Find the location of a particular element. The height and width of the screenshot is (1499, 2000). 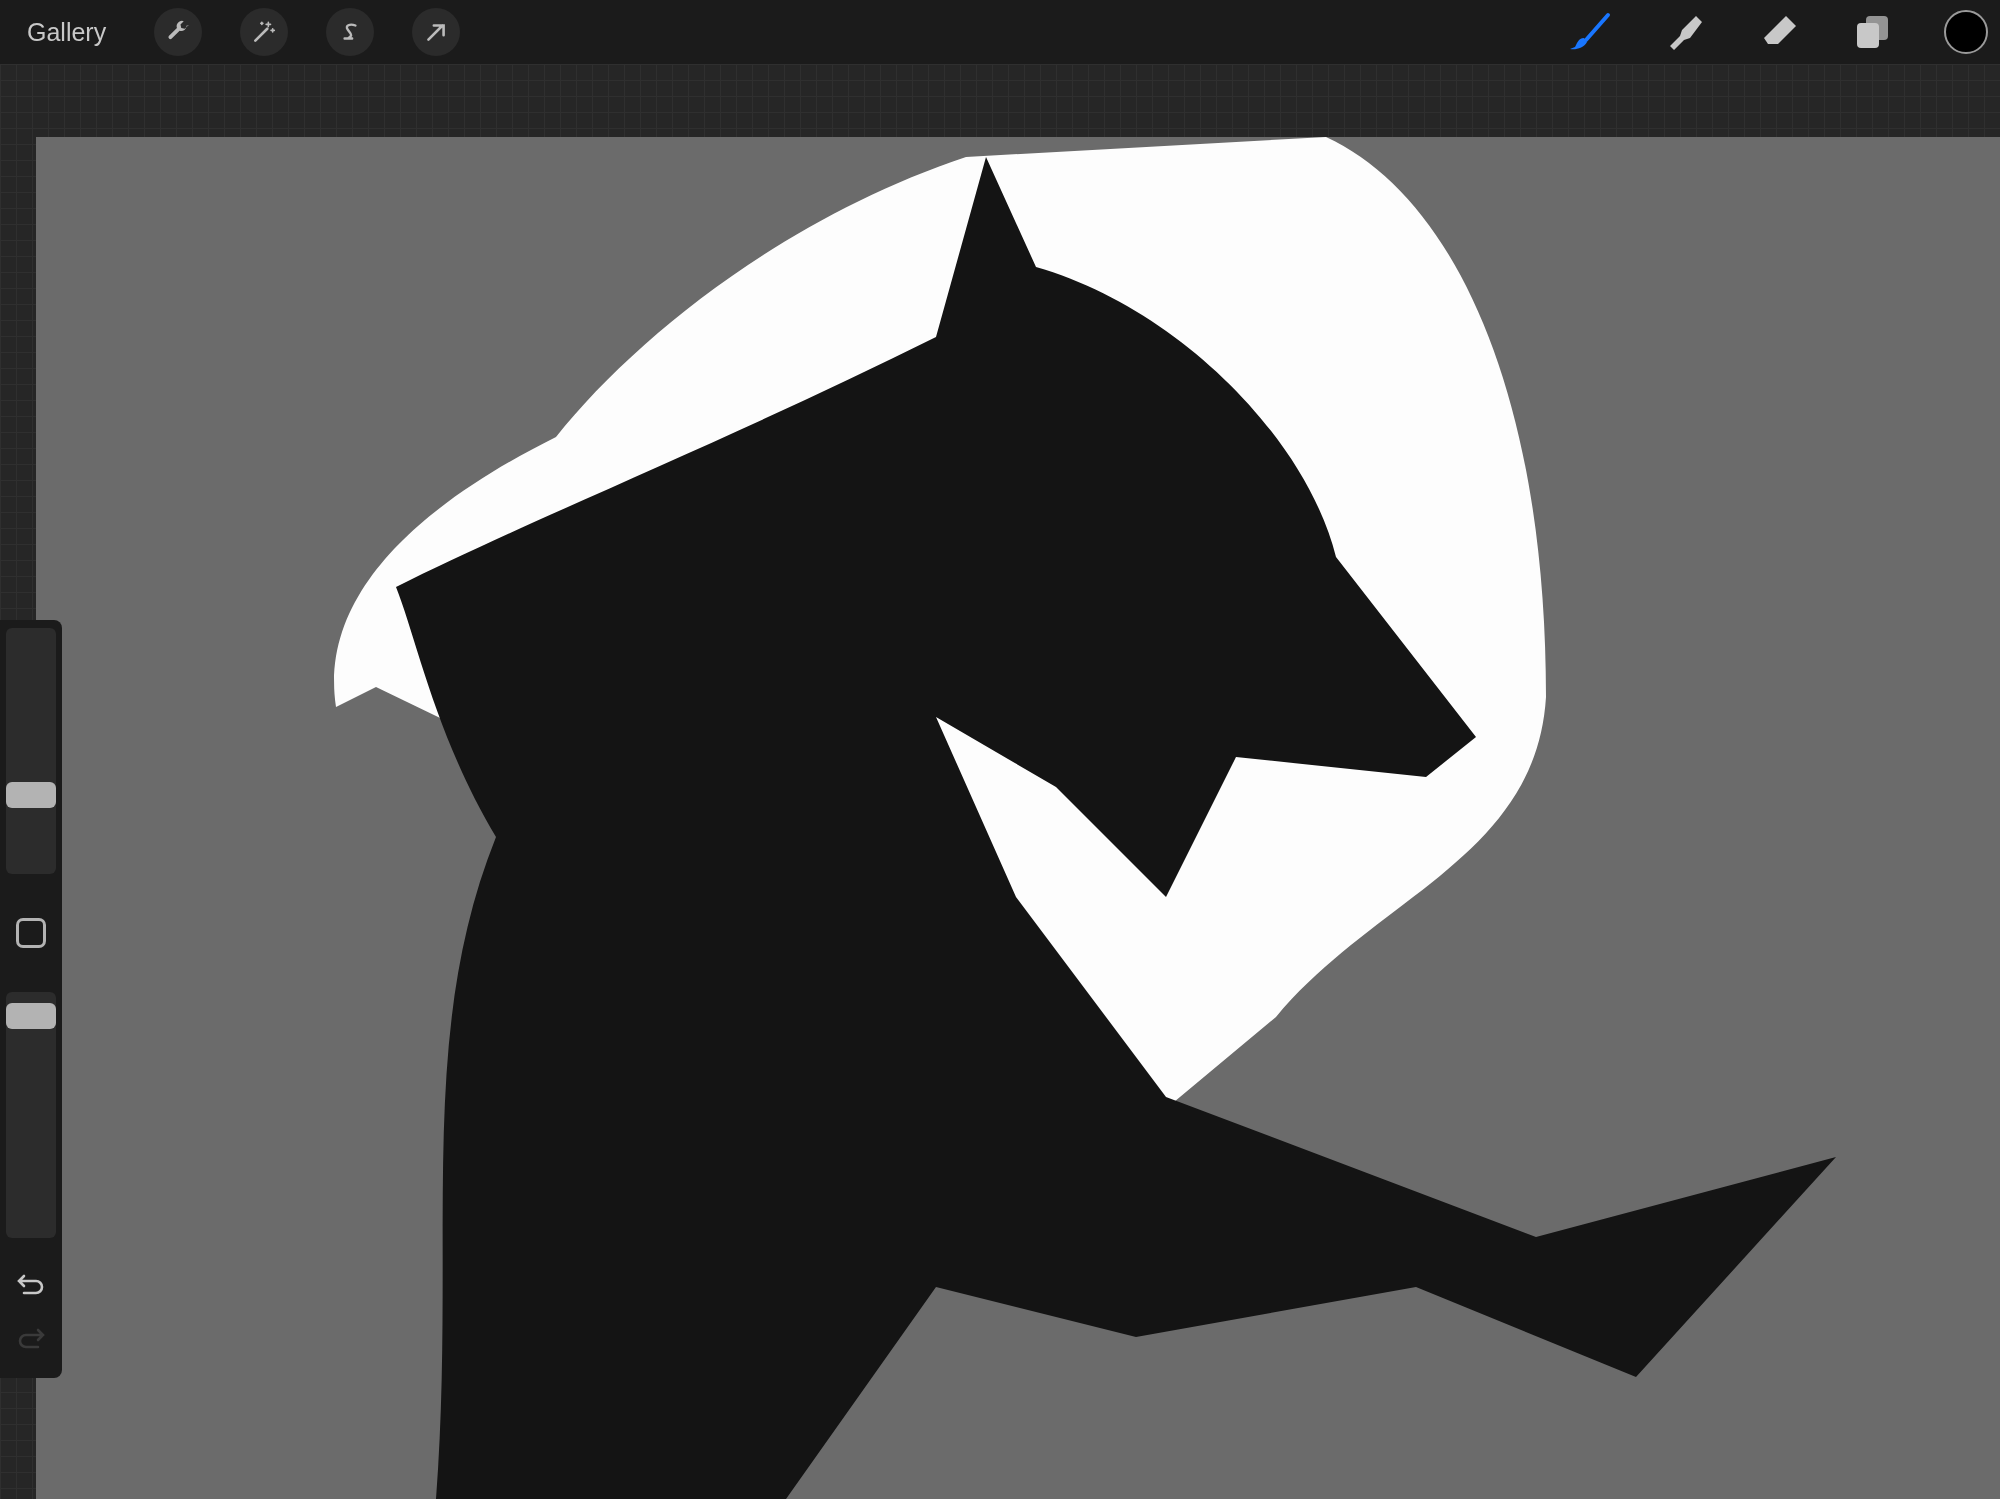

selection-tool-button is located at coordinates (350, 32).